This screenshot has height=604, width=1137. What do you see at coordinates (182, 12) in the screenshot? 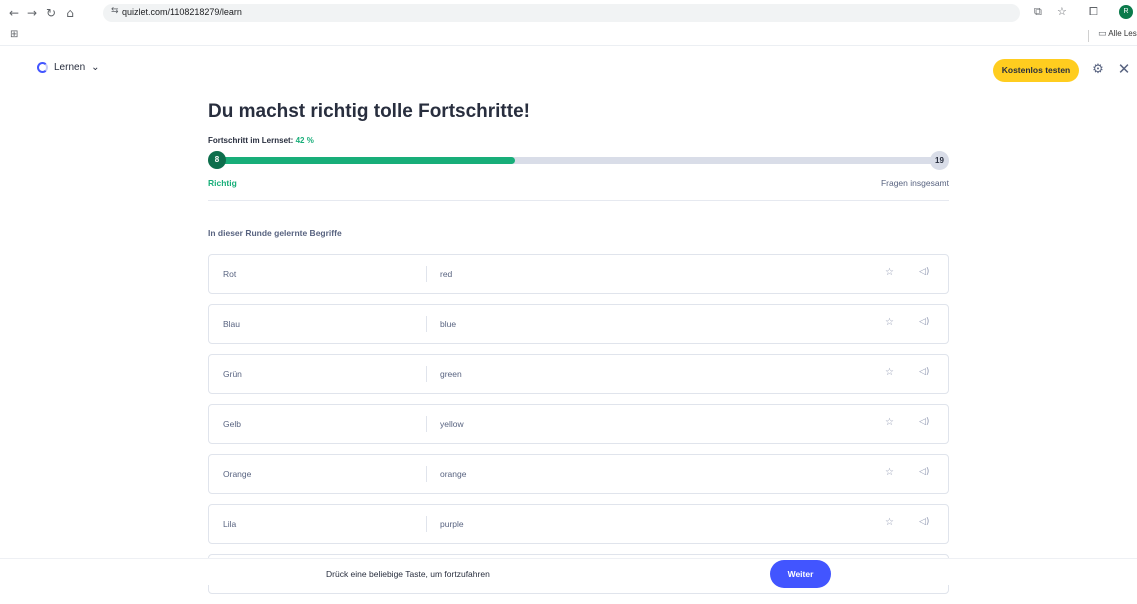
I see `url-text: quizlet.com/1108218279/learn` at bounding box center [182, 12].